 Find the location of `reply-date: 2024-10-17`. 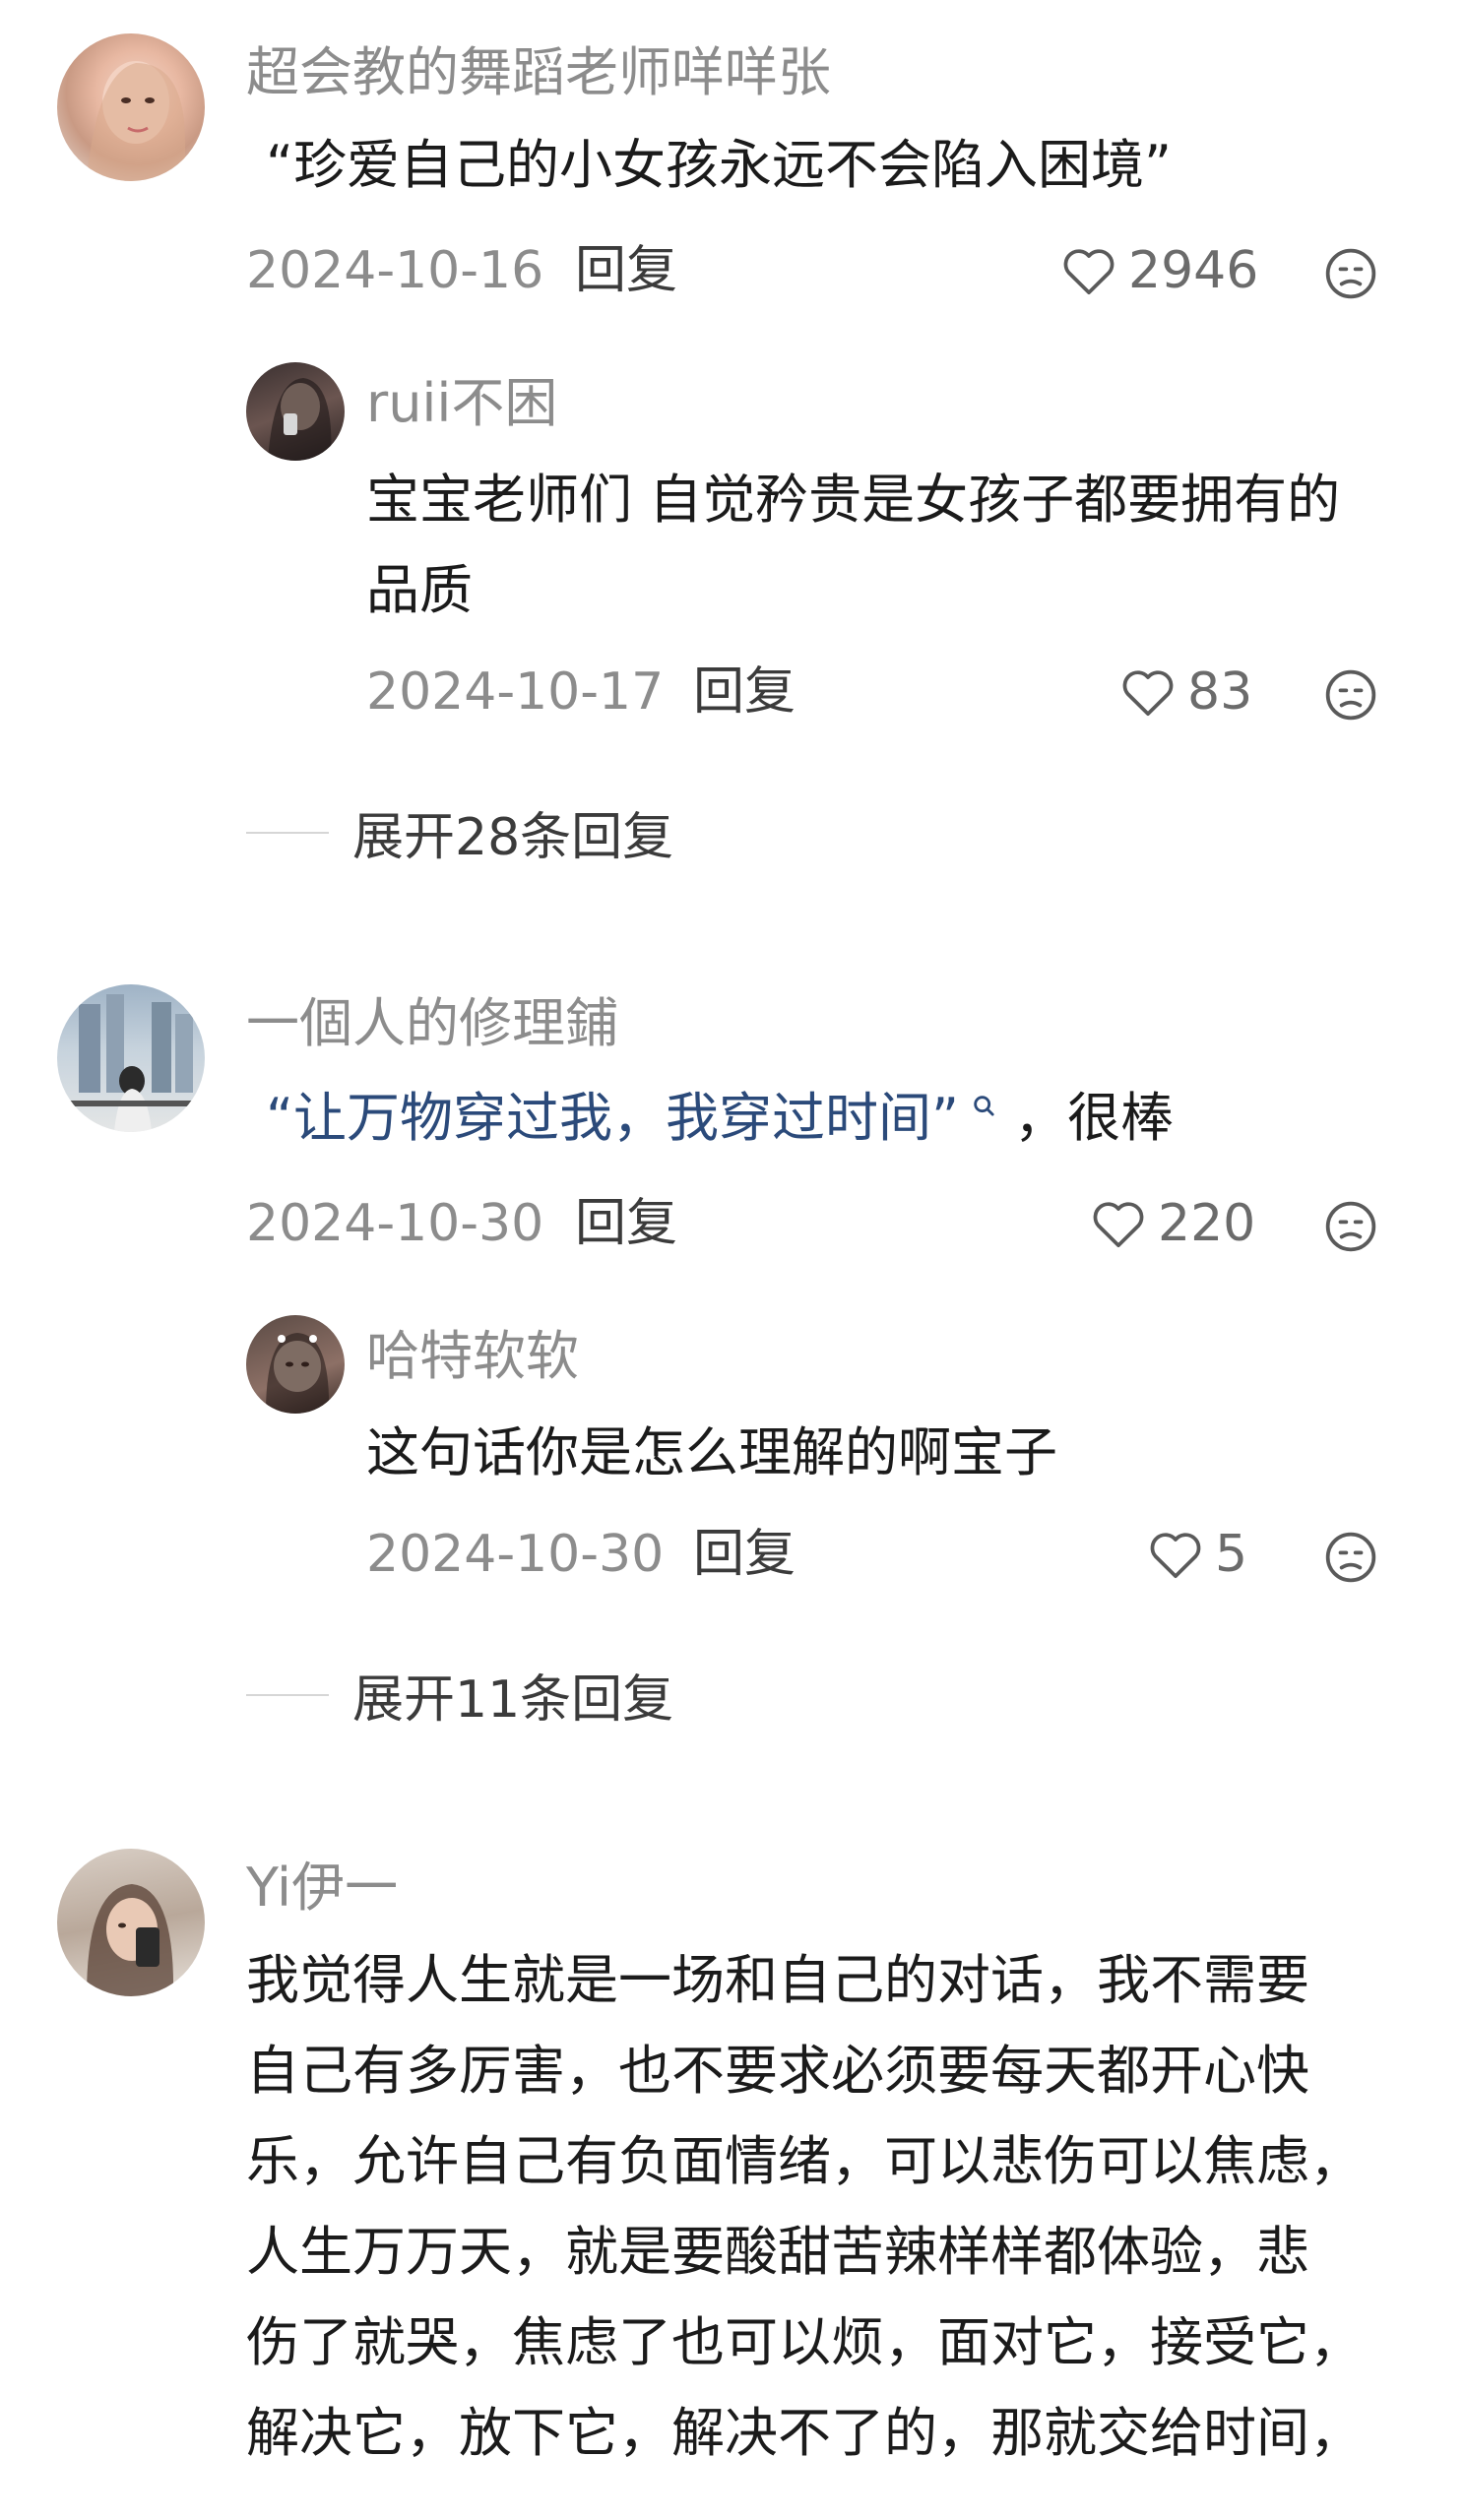

reply-date: 2024-10-17 is located at coordinates (515, 692).